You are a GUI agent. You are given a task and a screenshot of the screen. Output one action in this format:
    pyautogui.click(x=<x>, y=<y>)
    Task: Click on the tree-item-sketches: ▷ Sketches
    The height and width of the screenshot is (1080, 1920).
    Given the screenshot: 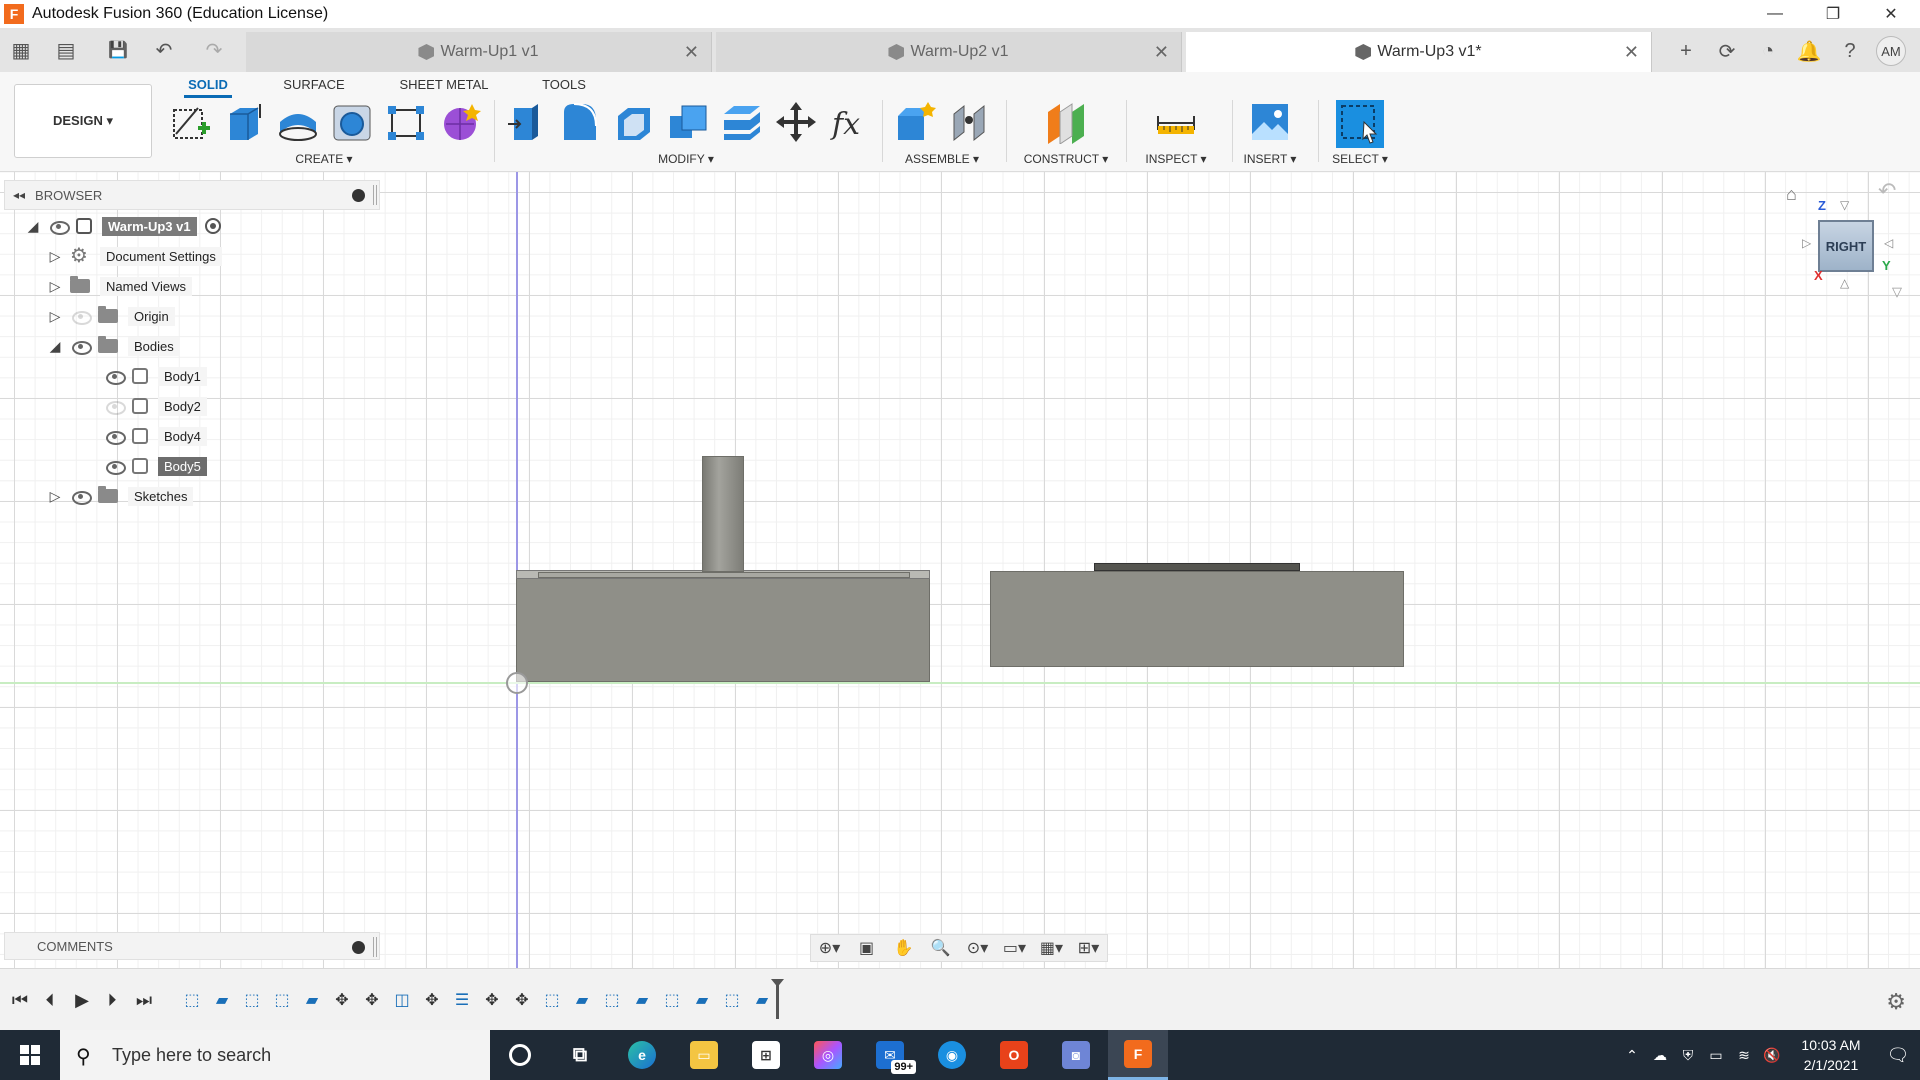 What is the action you would take?
    pyautogui.click(x=121, y=496)
    